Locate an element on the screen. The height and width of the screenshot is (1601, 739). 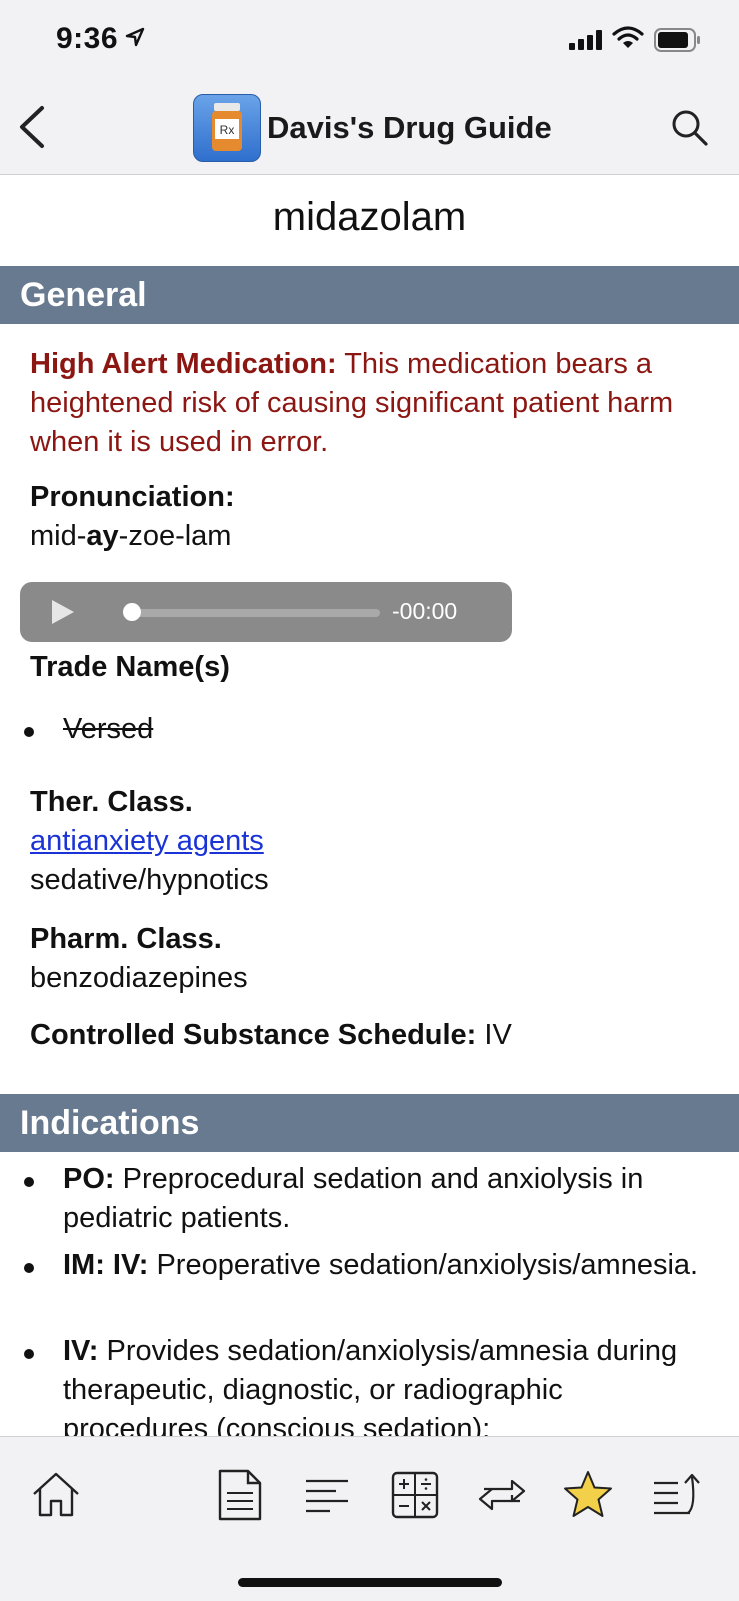
high-alert-label: High Alert Medication: is located at coordinates (183, 364).